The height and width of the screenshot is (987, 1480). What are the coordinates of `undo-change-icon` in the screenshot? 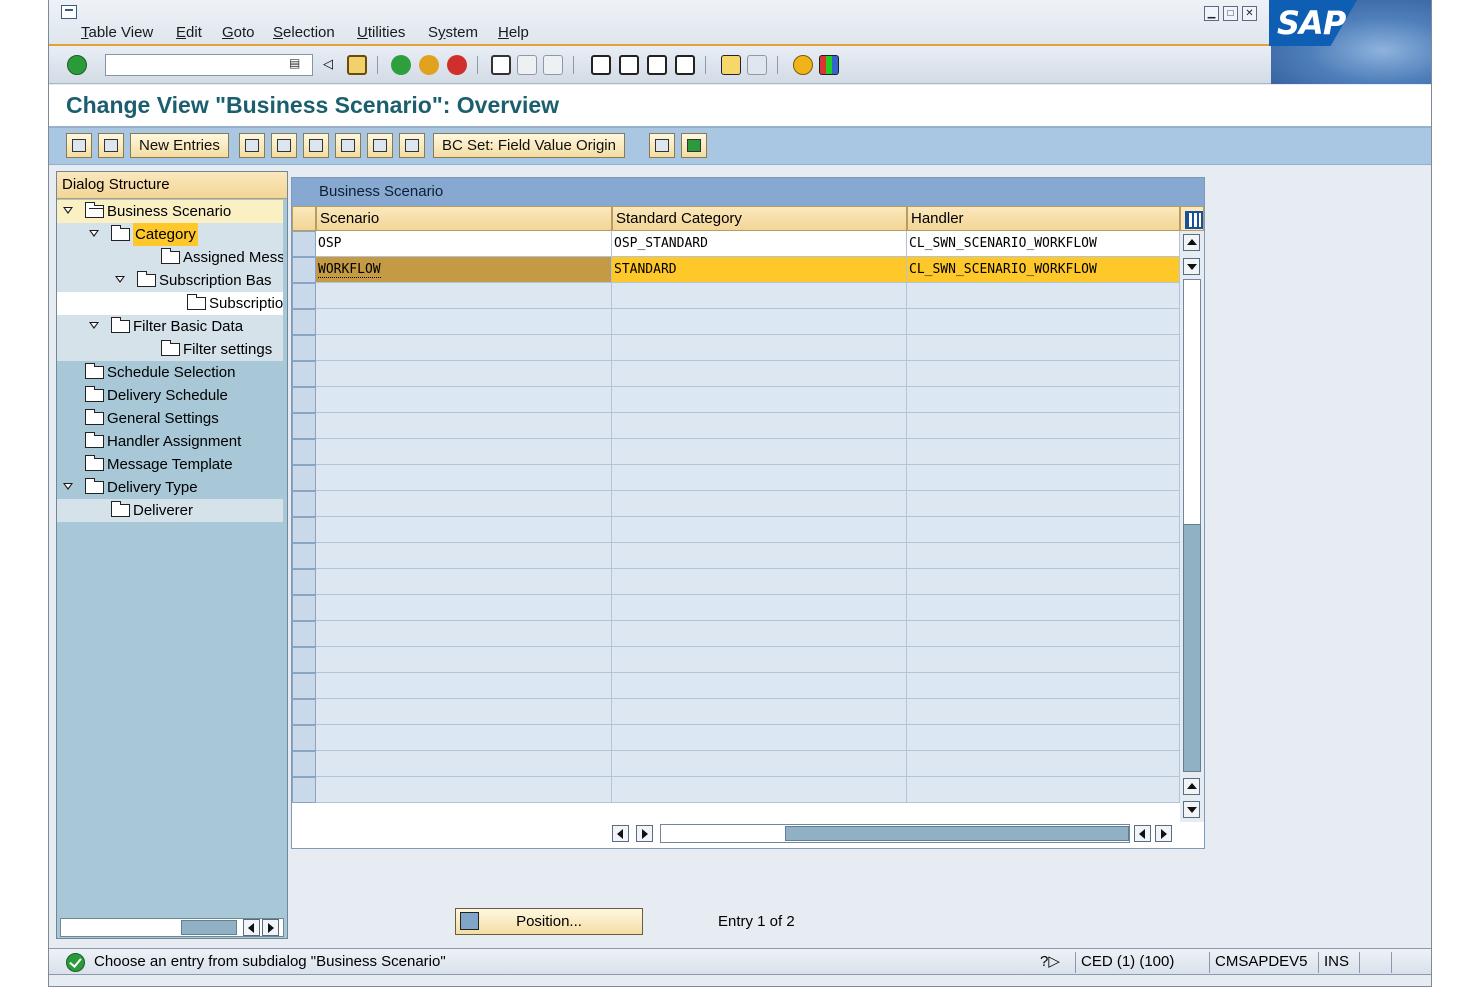 It's located at (316, 145).